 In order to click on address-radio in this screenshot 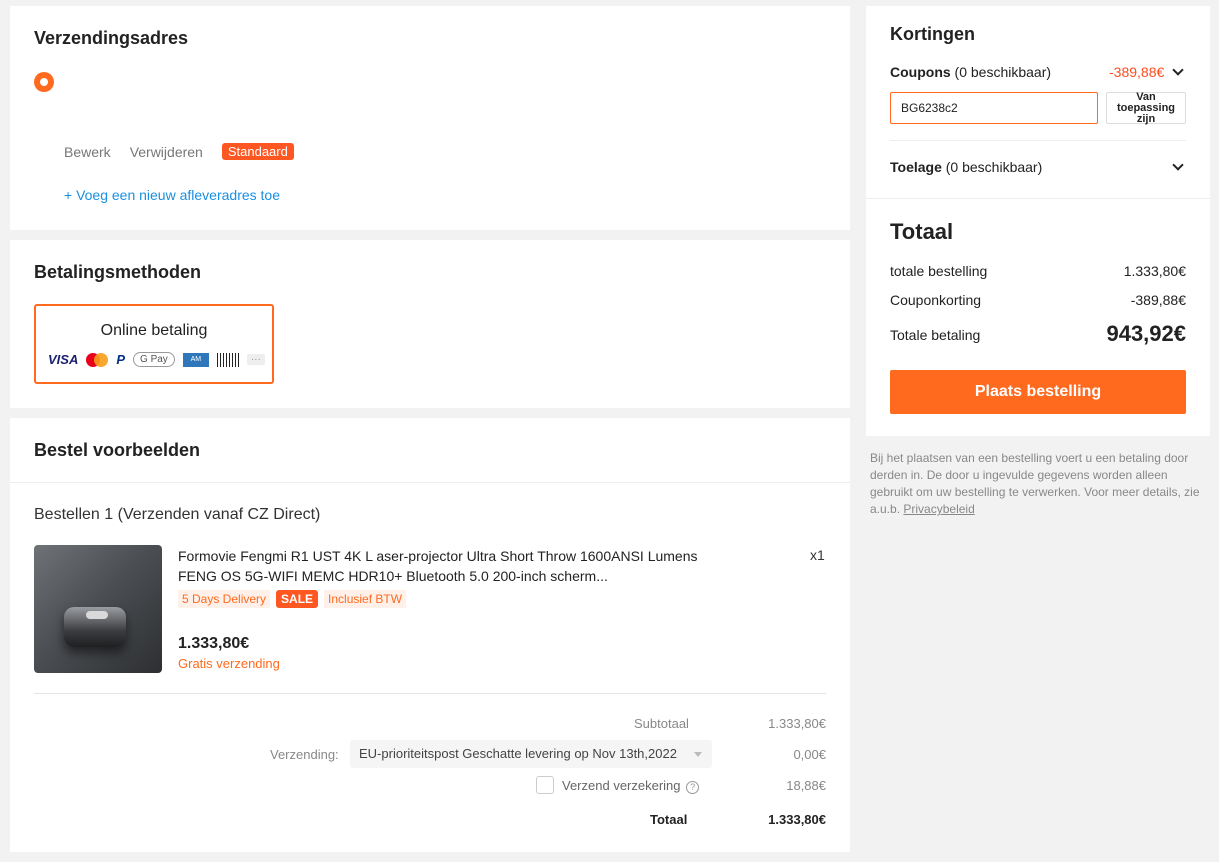, I will do `click(44, 82)`.